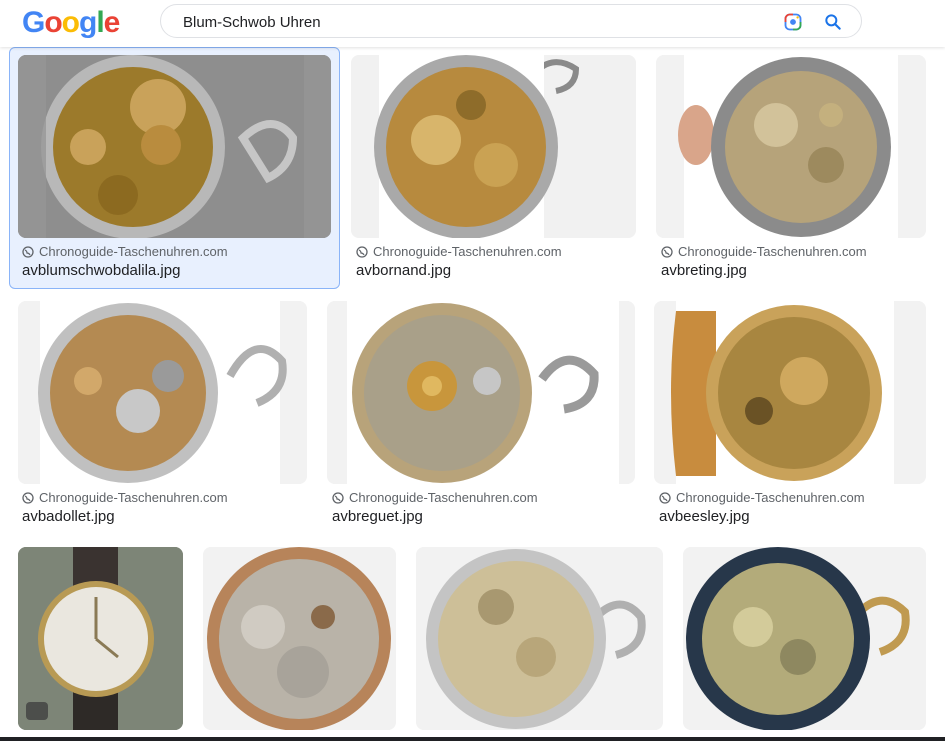 This screenshot has width=945, height=741. Describe the element at coordinates (37, 711) in the screenshot. I see `tag-icon` at that location.